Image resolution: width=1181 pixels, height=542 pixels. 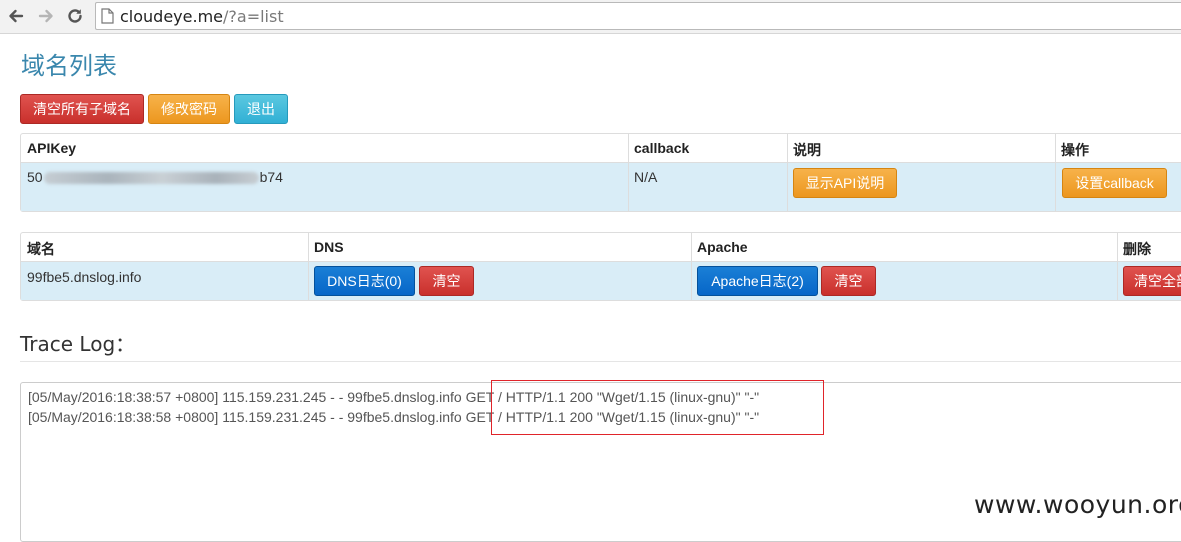 What do you see at coordinates (189, 109) in the screenshot?
I see `change-password-button: 修改密码` at bounding box center [189, 109].